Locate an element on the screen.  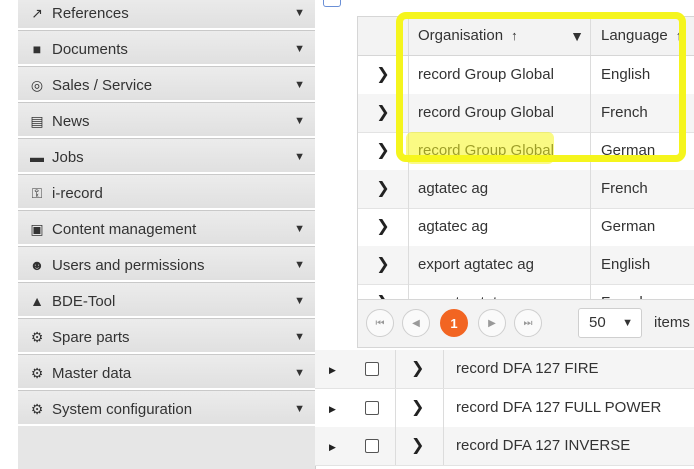
newspaper-icon: ▤ is located at coordinates (37, 121).